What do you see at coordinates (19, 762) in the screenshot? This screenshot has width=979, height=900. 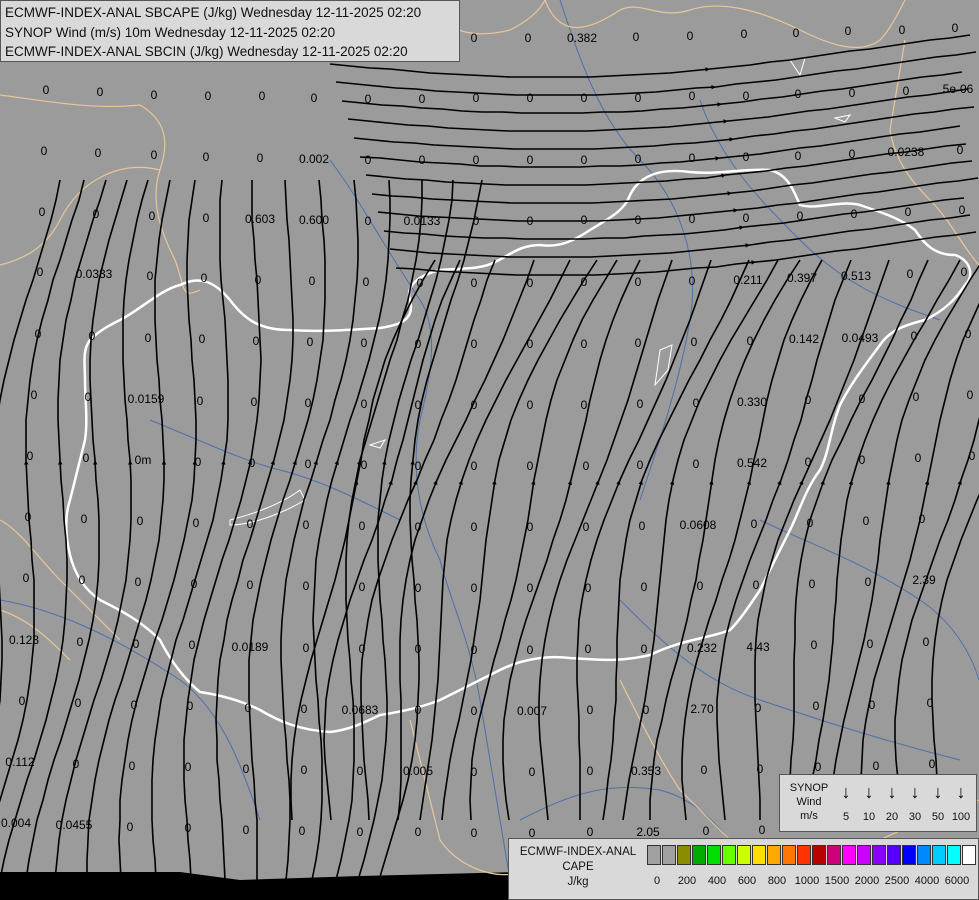 I see `sbcape-value: 0.112` at bounding box center [19, 762].